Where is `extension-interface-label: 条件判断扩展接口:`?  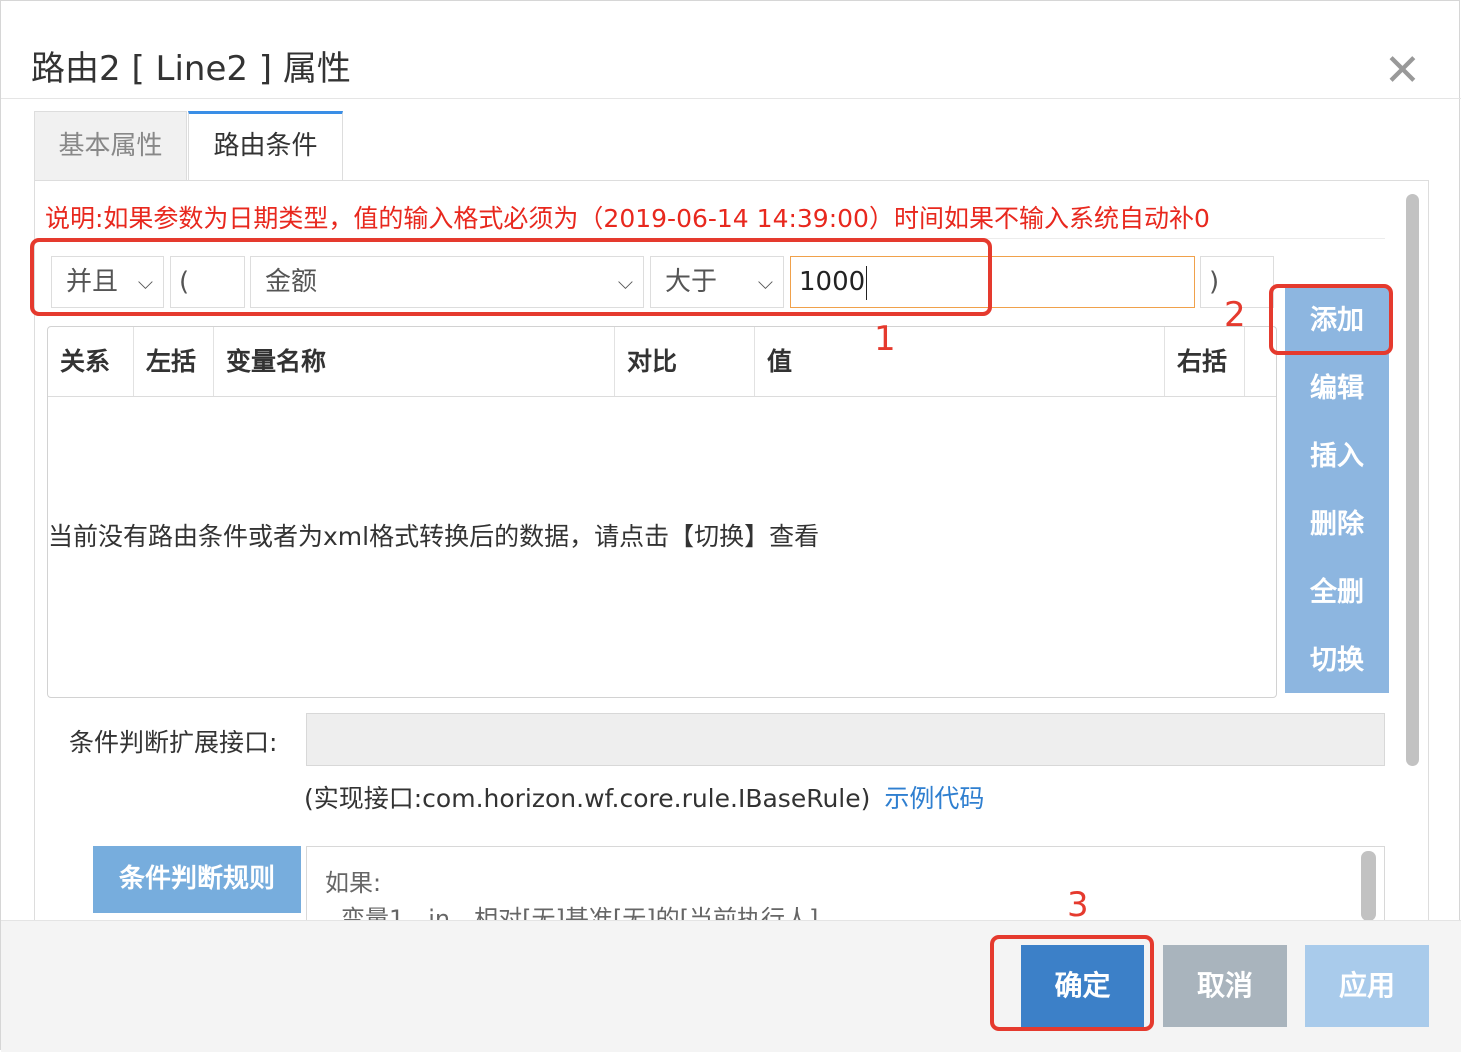
extension-interface-label: 条件判断扩展接口: is located at coordinates (173, 742).